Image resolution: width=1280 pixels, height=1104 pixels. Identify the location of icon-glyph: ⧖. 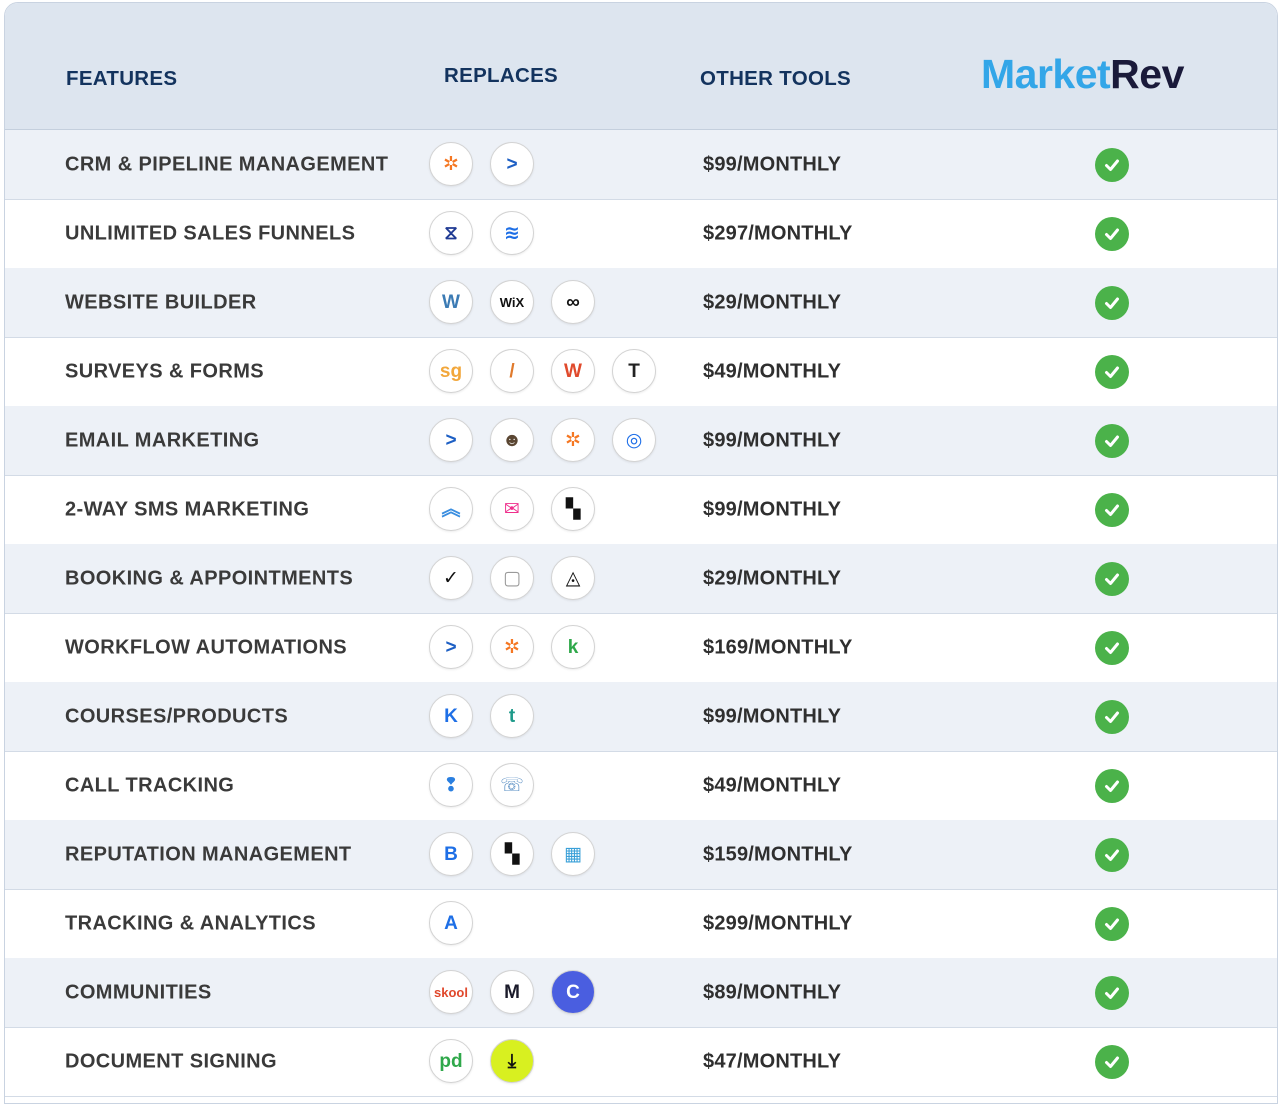
(451, 233).